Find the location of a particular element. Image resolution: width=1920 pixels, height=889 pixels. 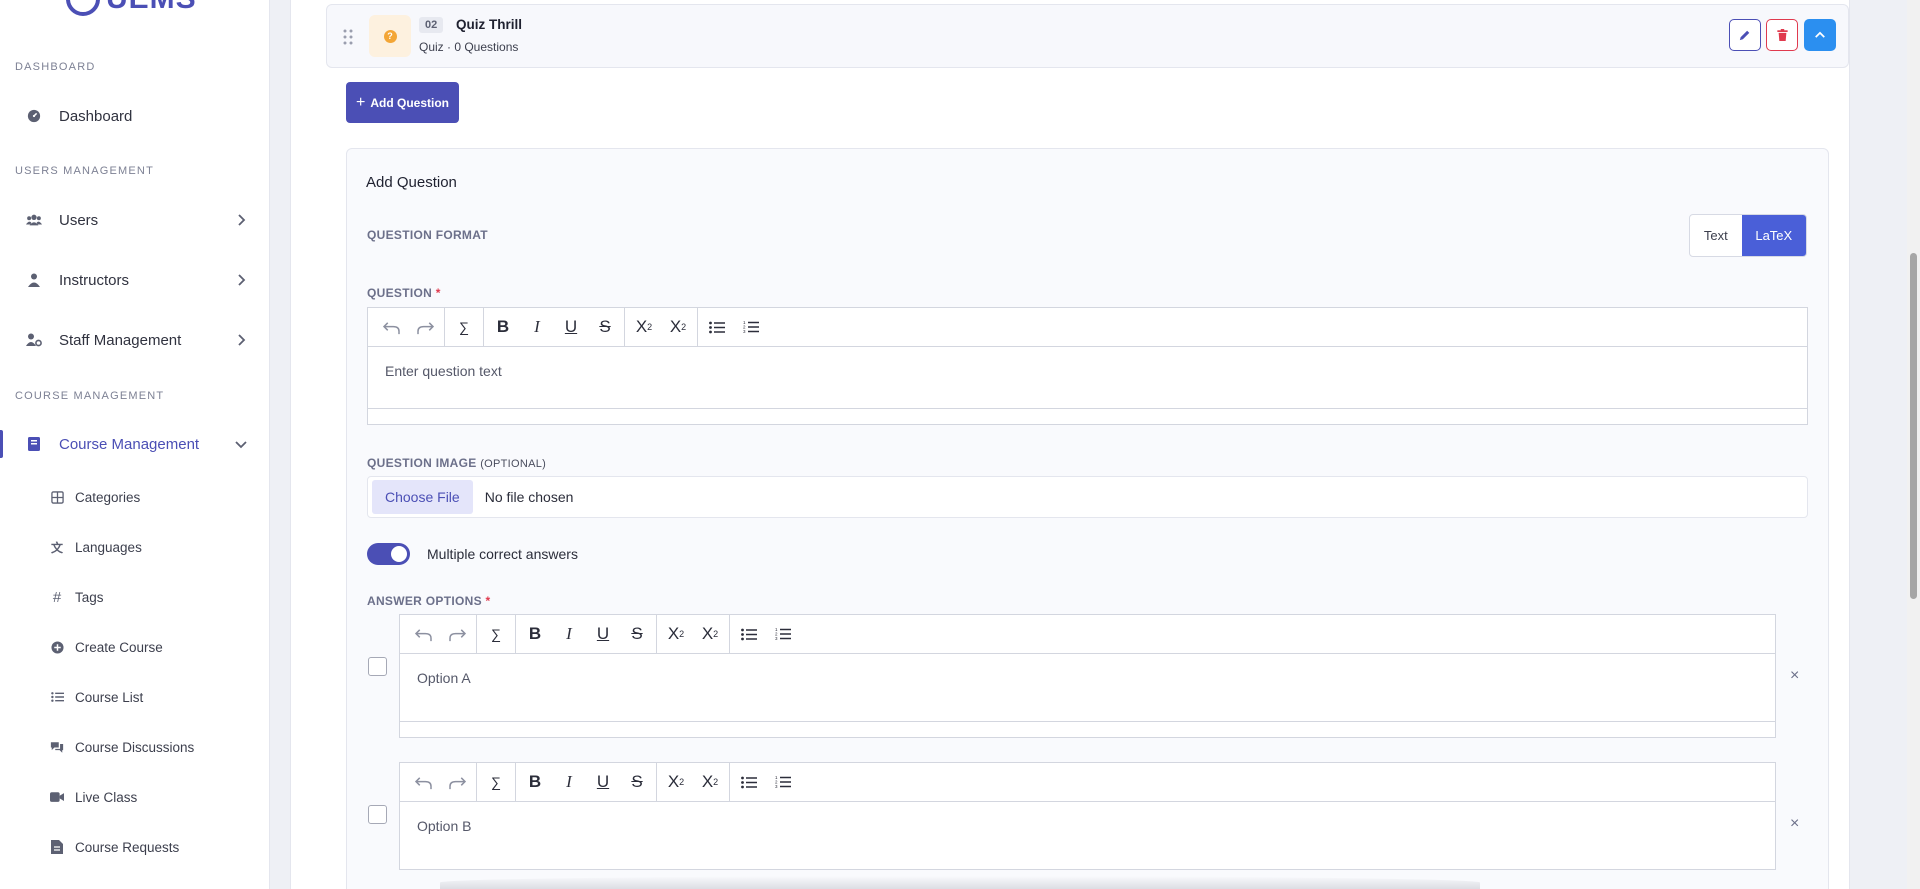

option-a-editor: ∑ B I U S X2 X2 123 Option A is located at coordinates (1087, 676).